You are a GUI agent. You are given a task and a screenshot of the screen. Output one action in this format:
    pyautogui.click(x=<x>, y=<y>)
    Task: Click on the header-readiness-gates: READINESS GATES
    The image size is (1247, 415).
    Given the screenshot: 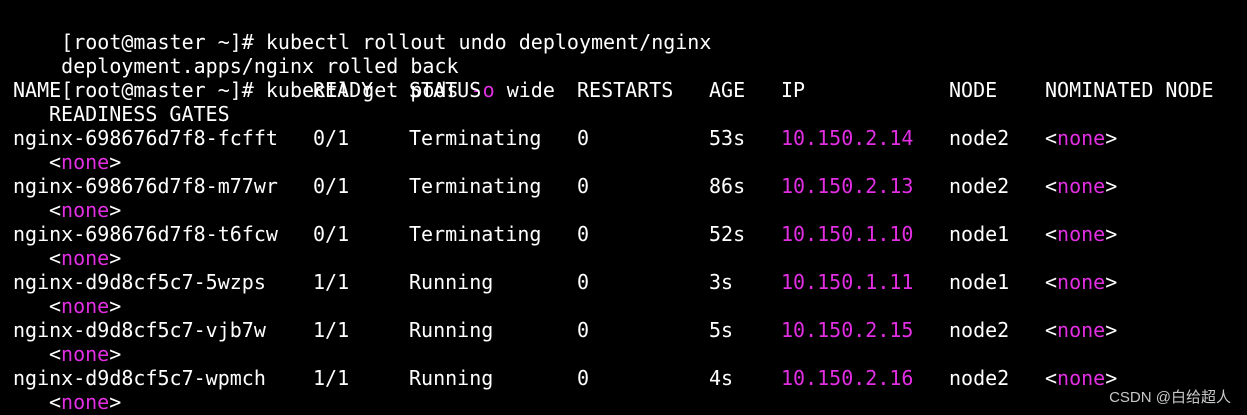 What is the action you would take?
    pyautogui.click(x=139, y=114)
    